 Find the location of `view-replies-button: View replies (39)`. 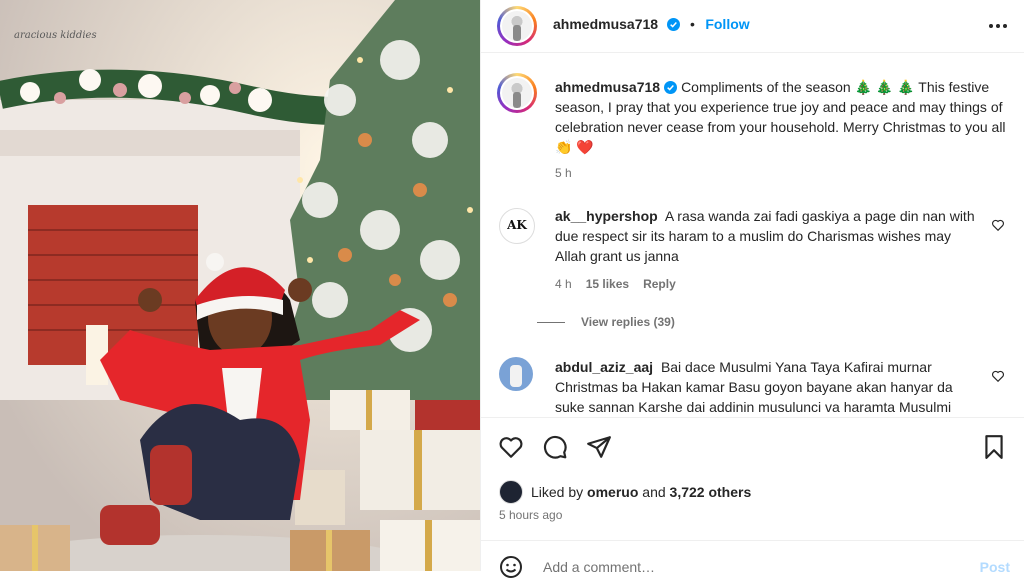

view-replies-button: View replies (39) is located at coordinates (606, 322).